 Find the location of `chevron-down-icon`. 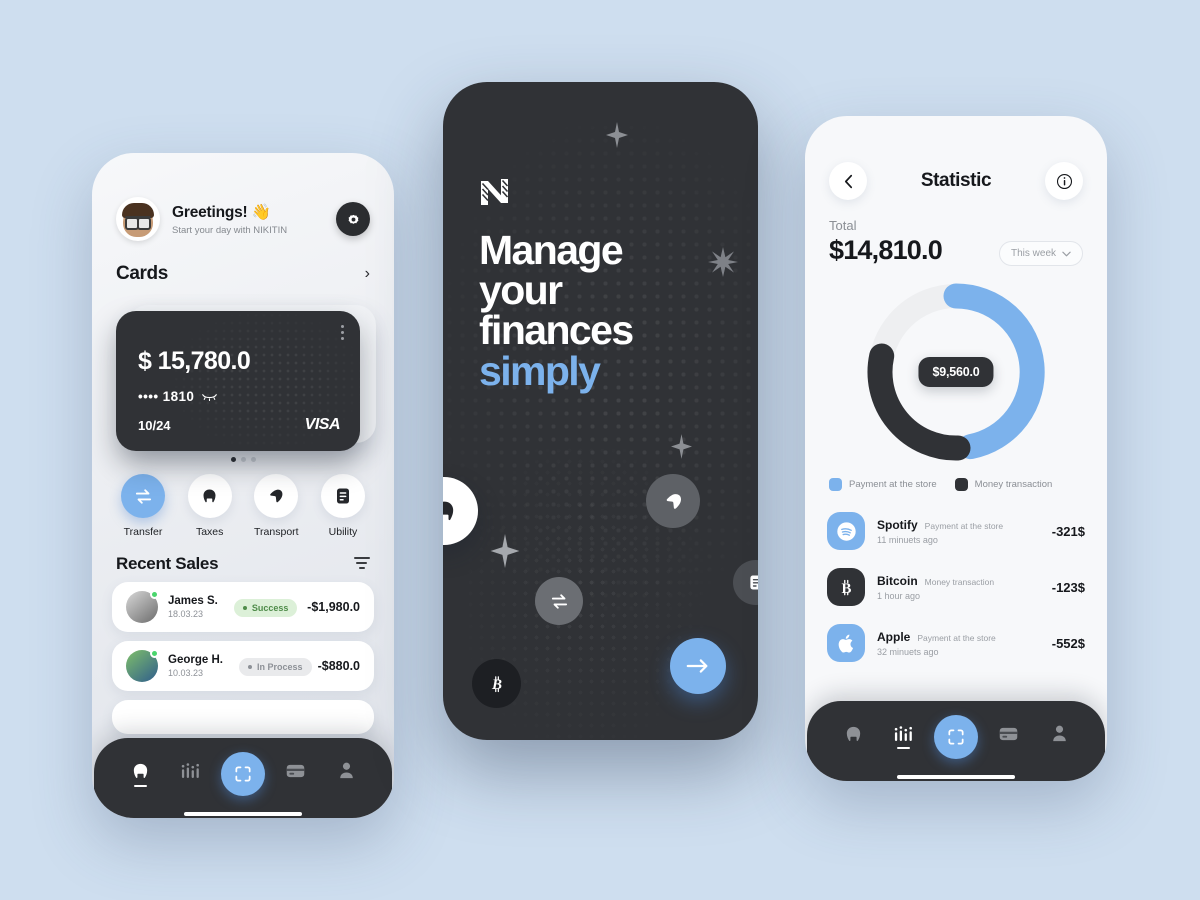

chevron-down-icon is located at coordinates (1066, 253).